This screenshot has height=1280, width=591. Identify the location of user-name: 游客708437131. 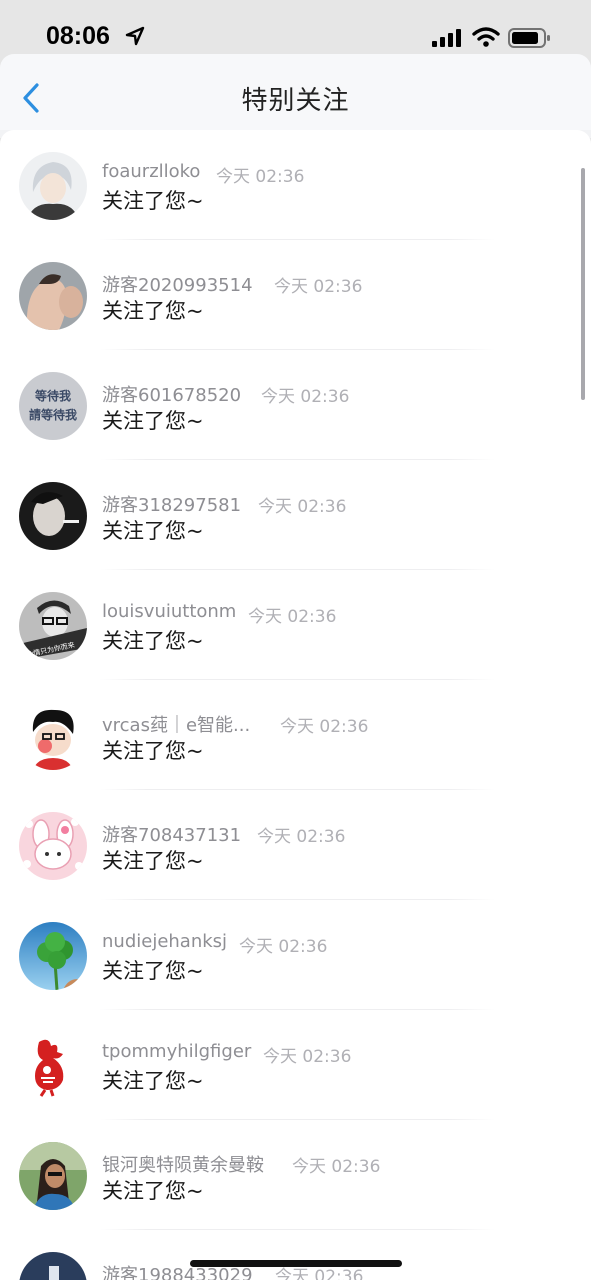
(172, 835).